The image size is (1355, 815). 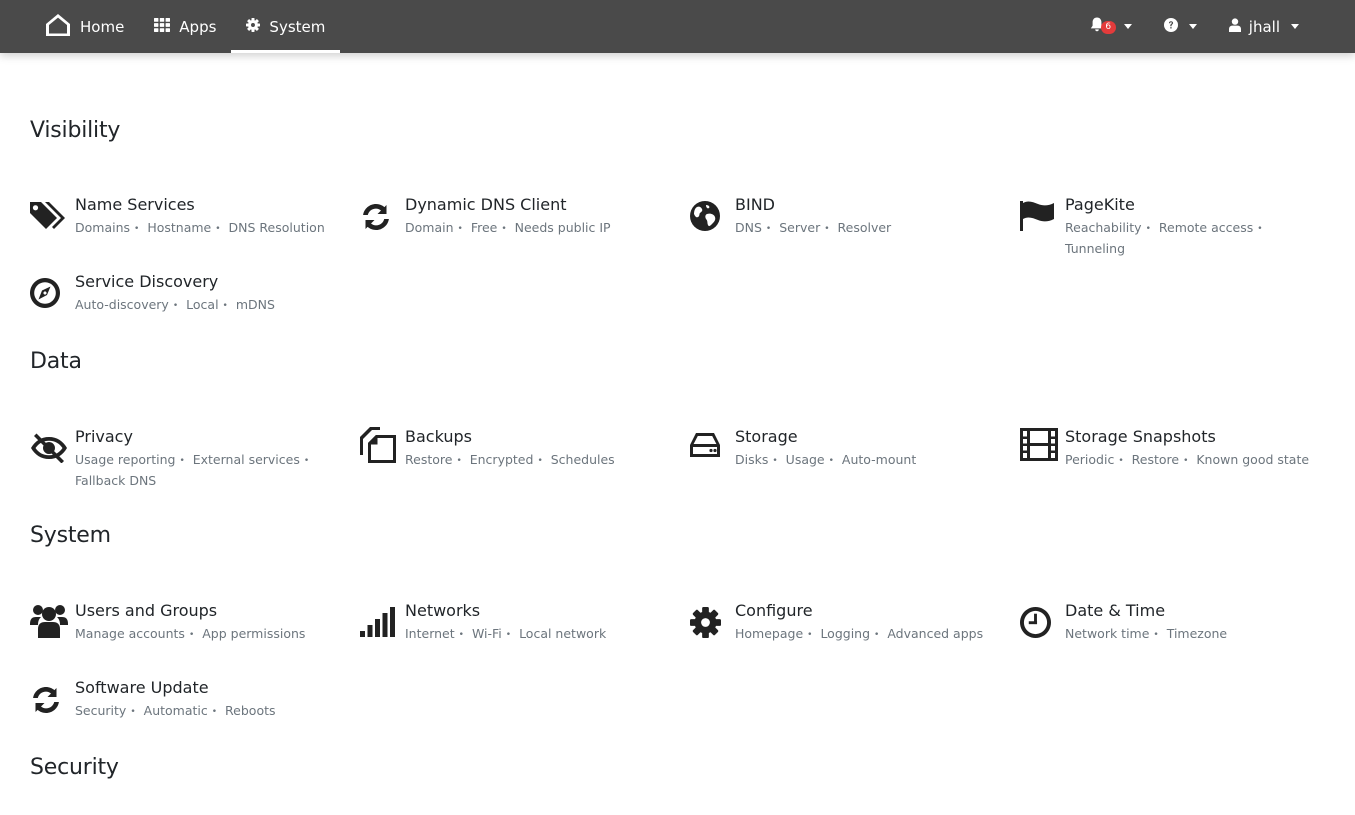 I want to click on tag: Domain, so click(x=429, y=227).